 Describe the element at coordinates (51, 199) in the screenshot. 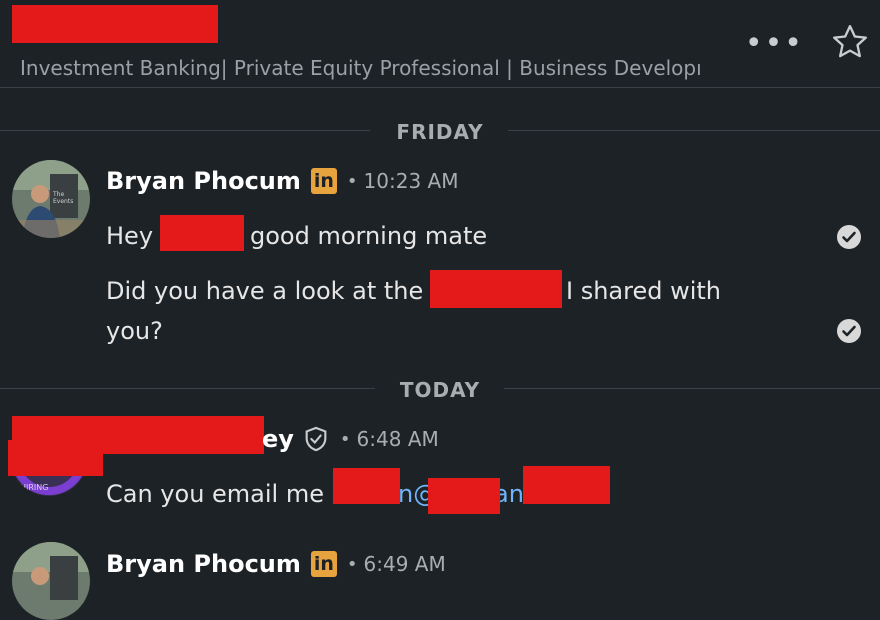

I see `avatar: The Events` at that location.